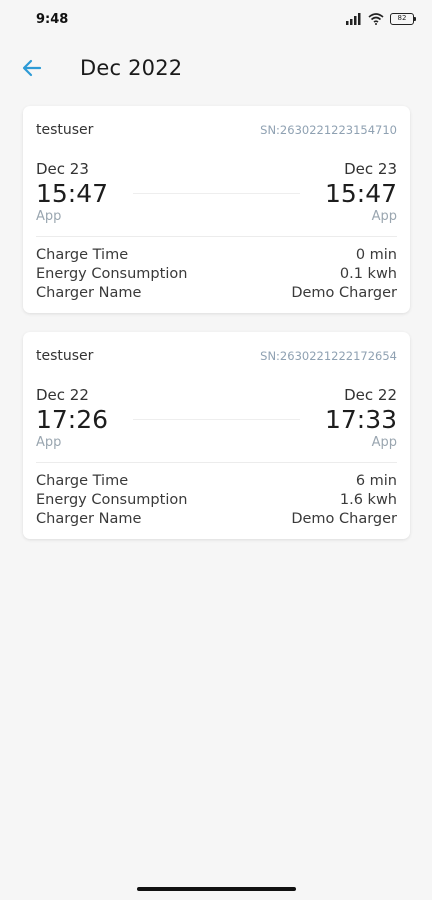  I want to click on detail-value: 0.1 kwh, so click(368, 274).